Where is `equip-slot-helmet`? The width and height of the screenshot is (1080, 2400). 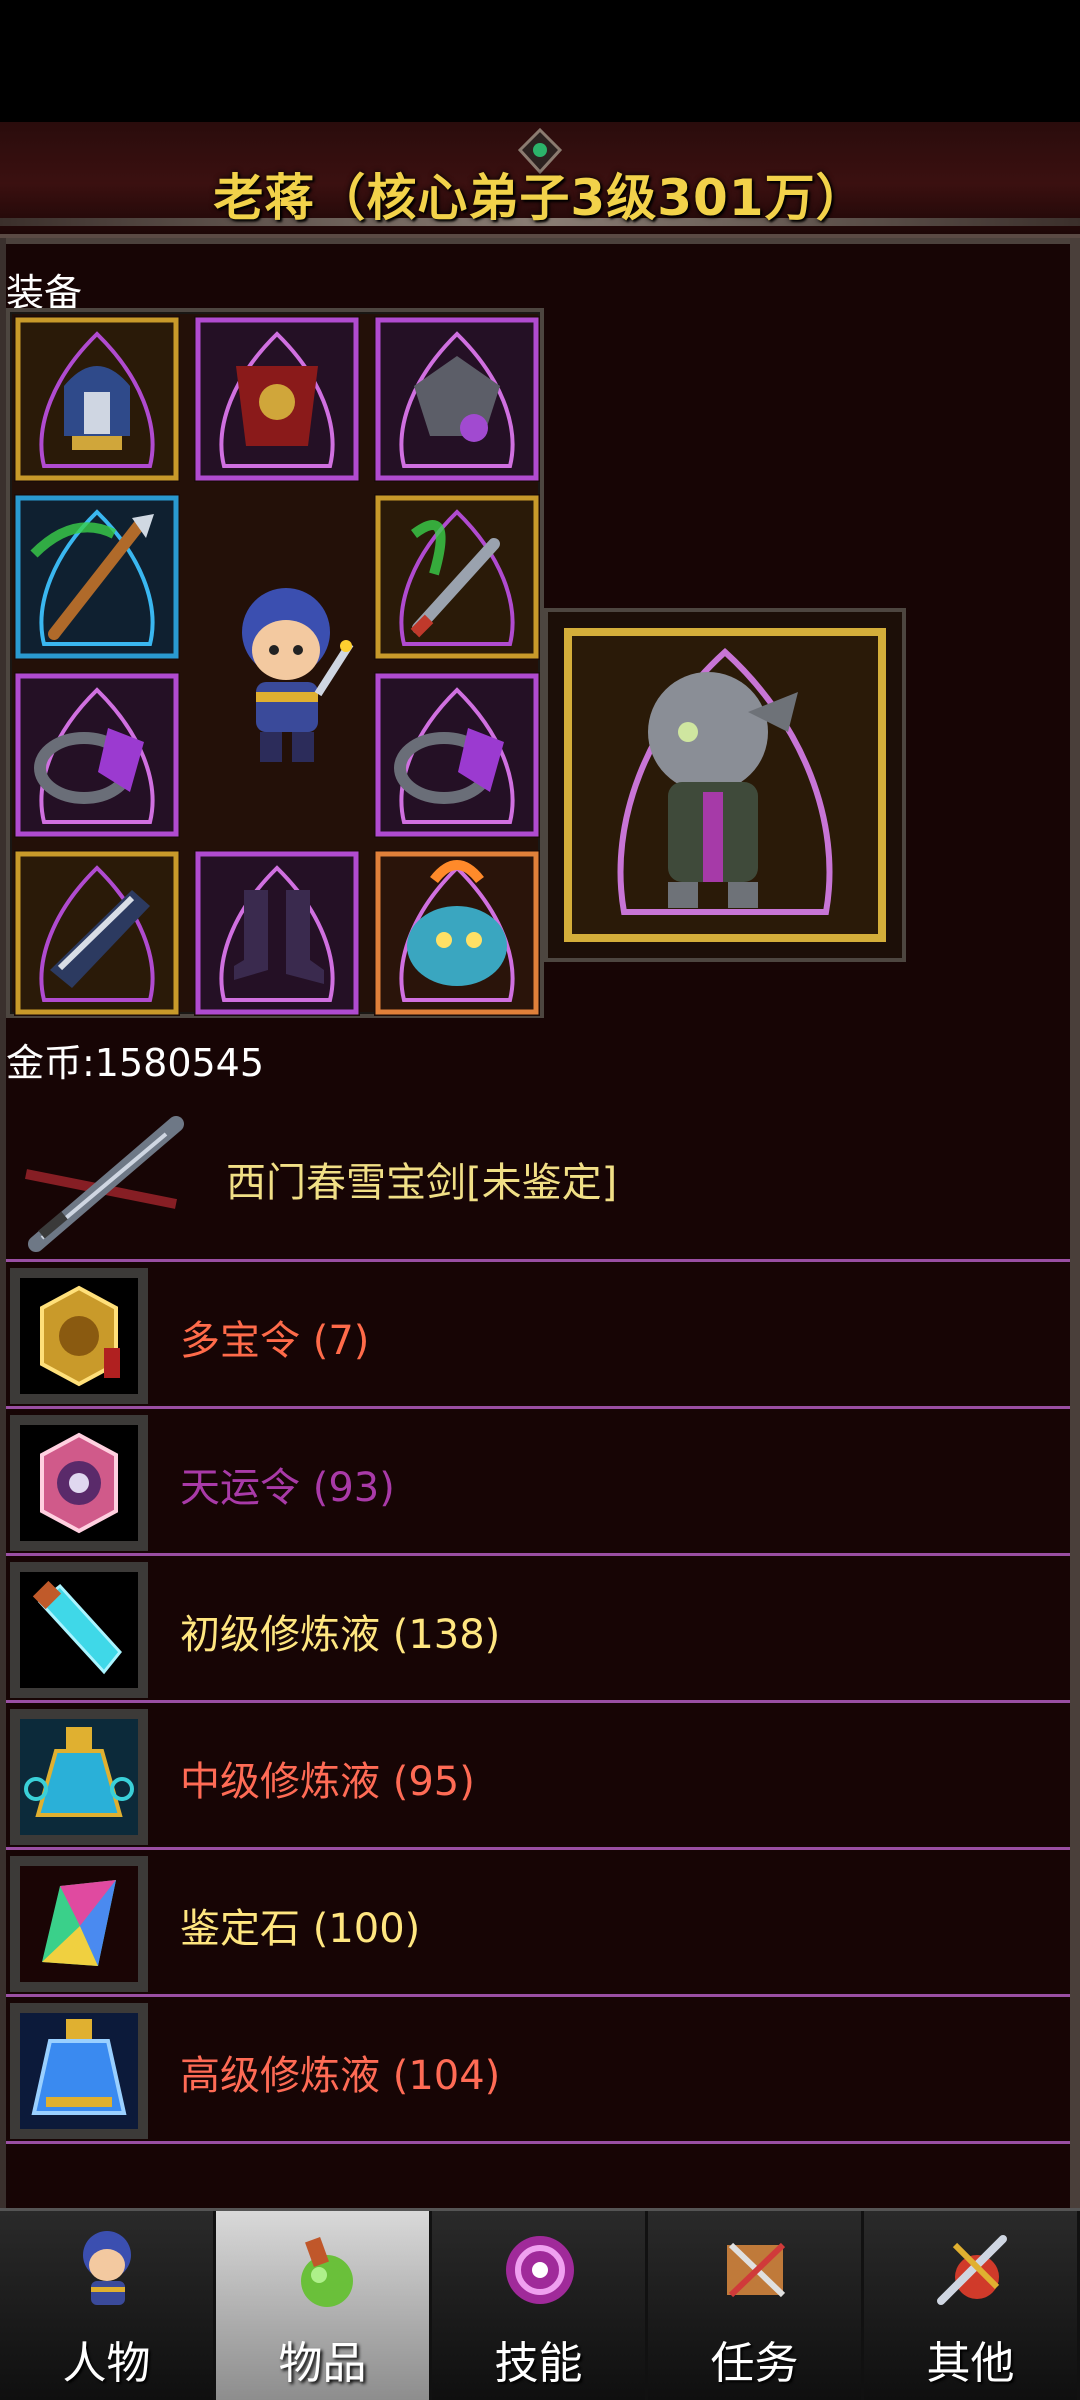
equip-slot-helmet is located at coordinates (97, 399).